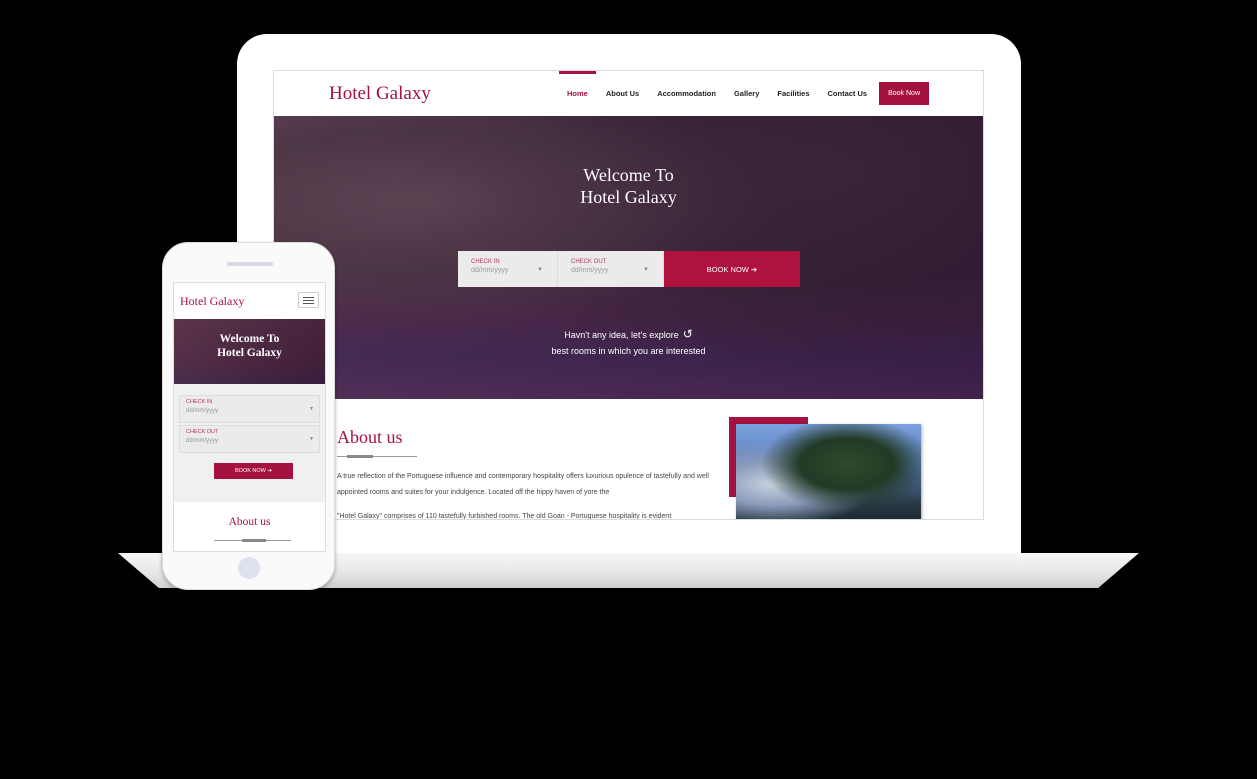 The height and width of the screenshot is (779, 1257). Describe the element at coordinates (621, 335) in the screenshot. I see `explore-line1: Havn't any idea, let's explore` at that location.